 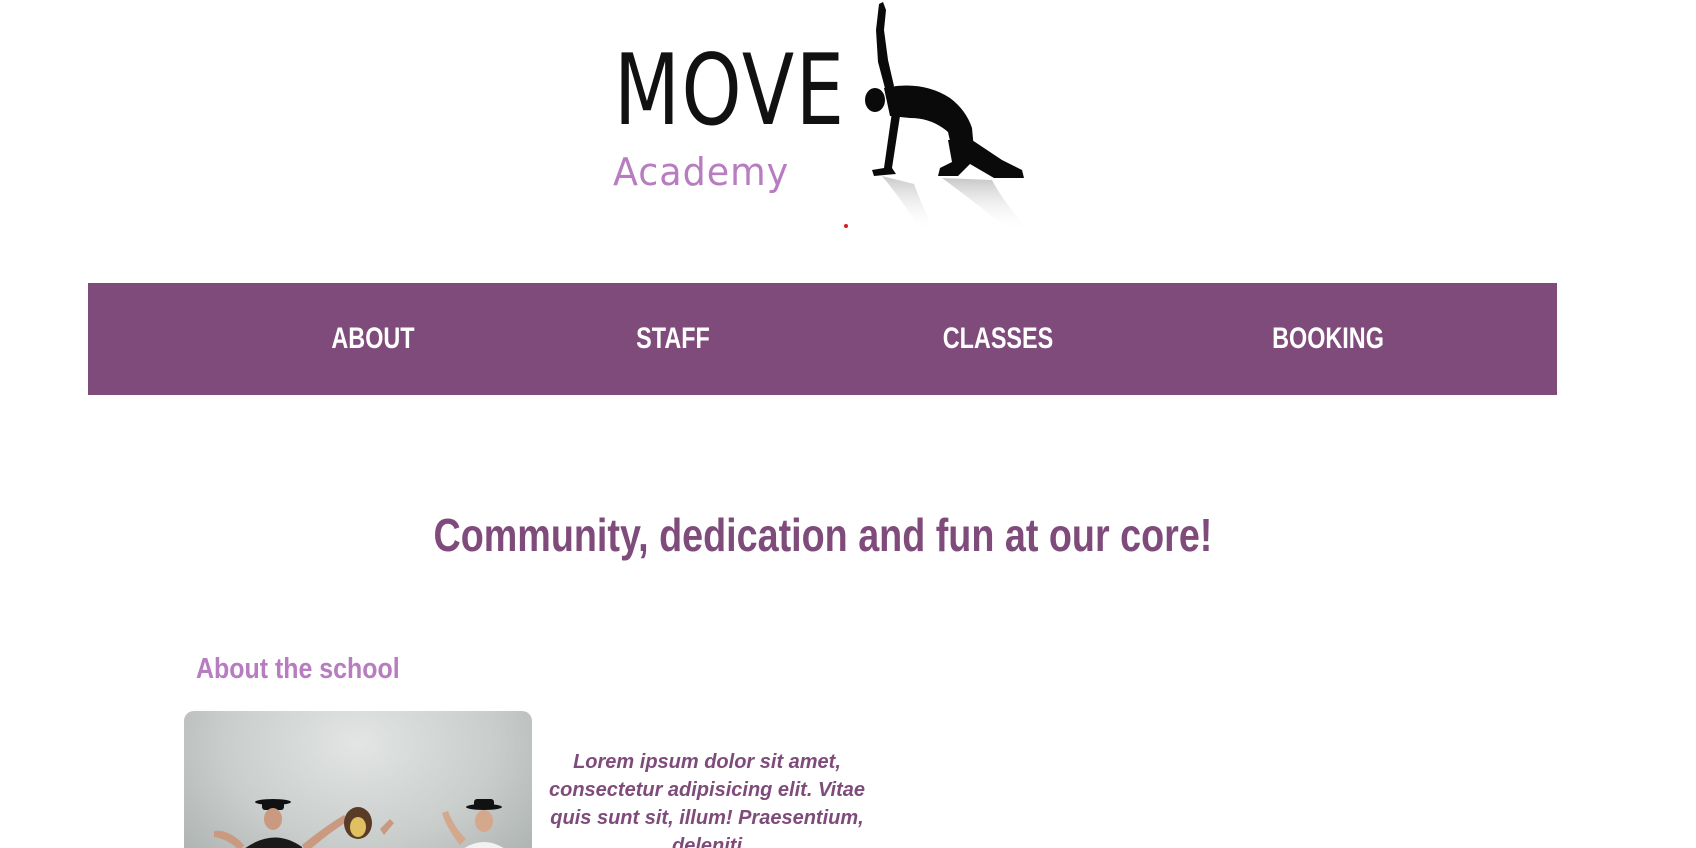 I want to click on logo-title: MOVE, so click(x=730, y=91).